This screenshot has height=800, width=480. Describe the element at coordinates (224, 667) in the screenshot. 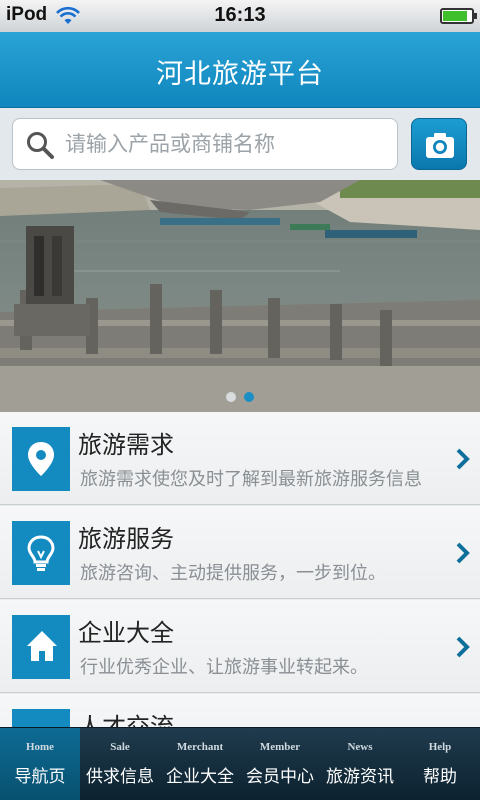

I see `list-item-desc: 行业优秀企业、让旅游事业转起来。` at that location.